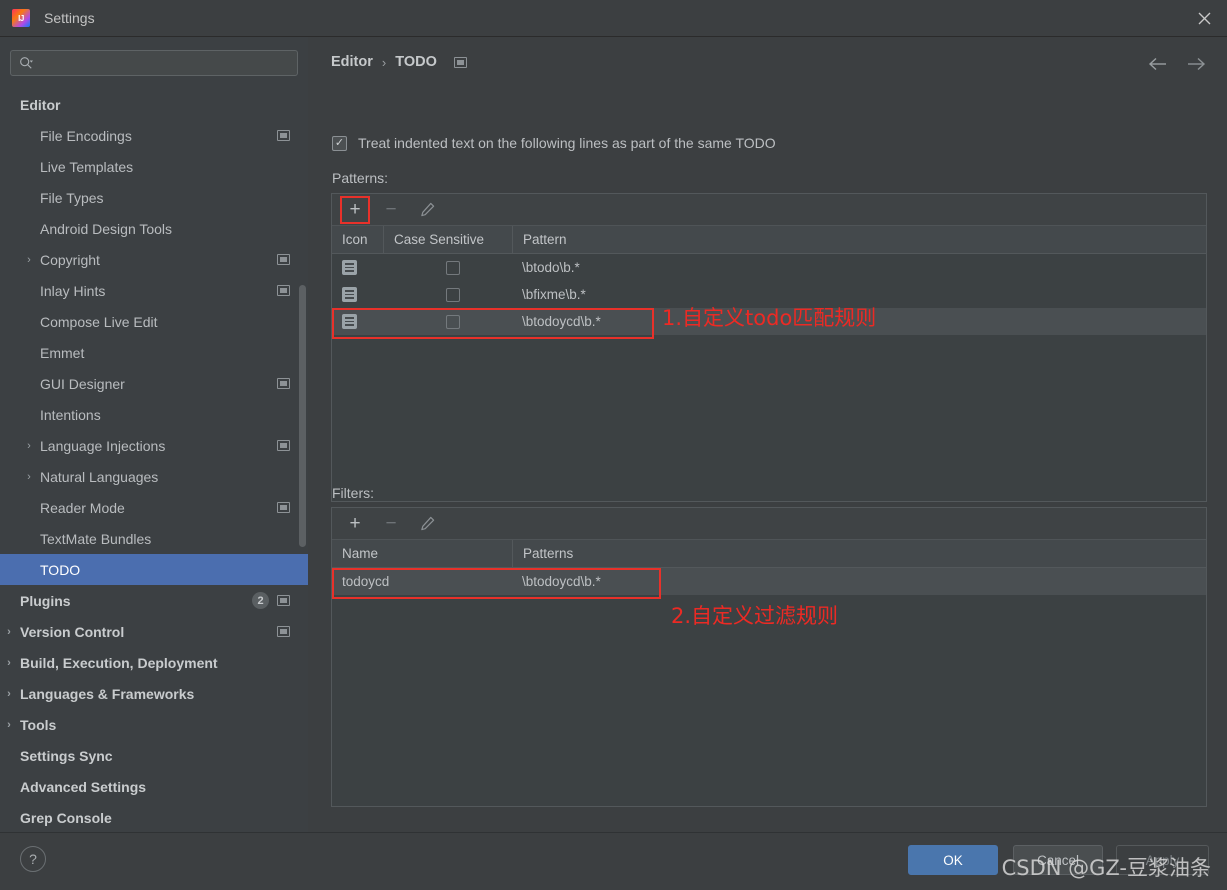  I want to click on patterns-remove-button: −, so click(391, 210).